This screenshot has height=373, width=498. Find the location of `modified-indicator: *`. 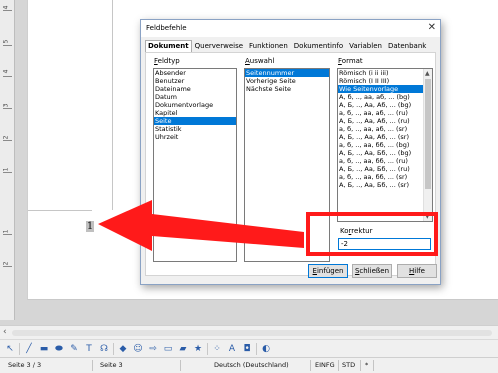

modified-indicator: * is located at coordinates (367, 365).